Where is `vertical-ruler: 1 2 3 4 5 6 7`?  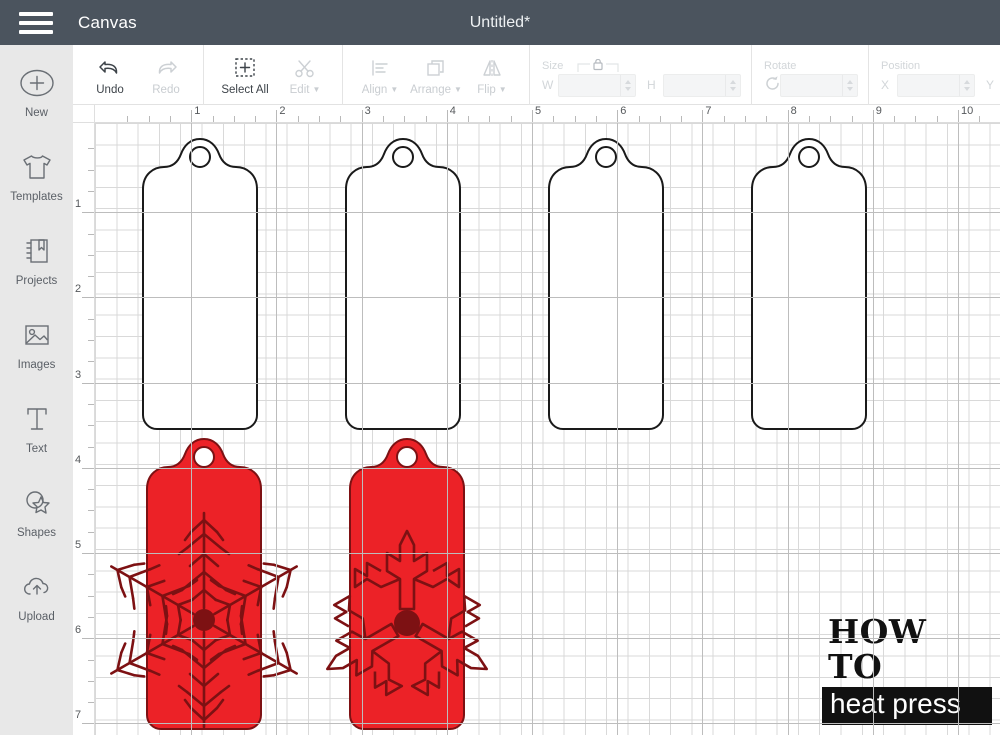 vertical-ruler: 1 2 3 4 5 6 7 is located at coordinates (84, 429).